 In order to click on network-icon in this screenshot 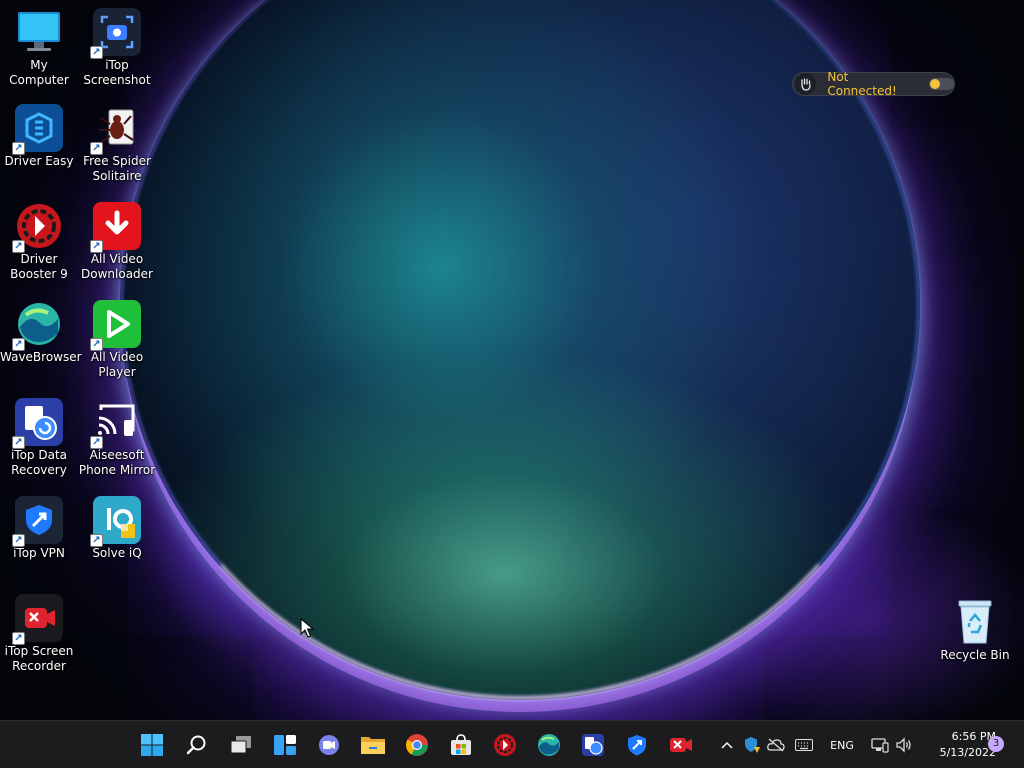, I will do `click(880, 745)`.